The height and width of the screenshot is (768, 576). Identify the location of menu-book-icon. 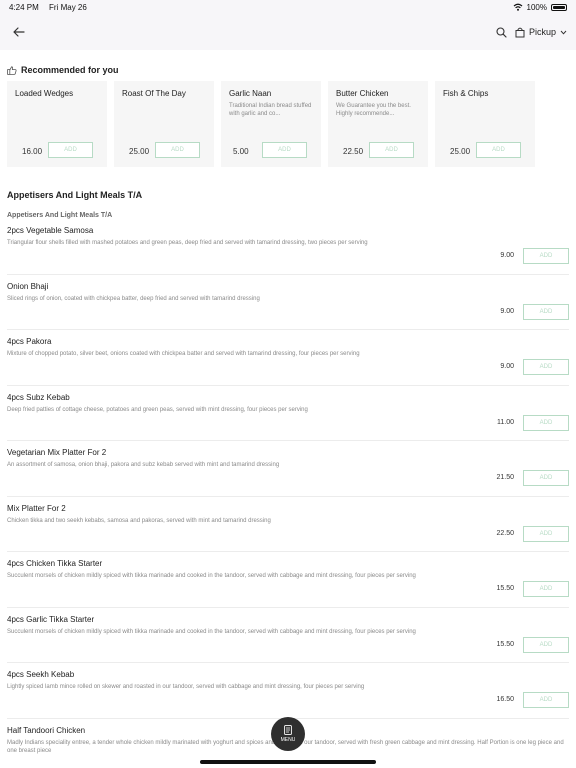
(288, 730).